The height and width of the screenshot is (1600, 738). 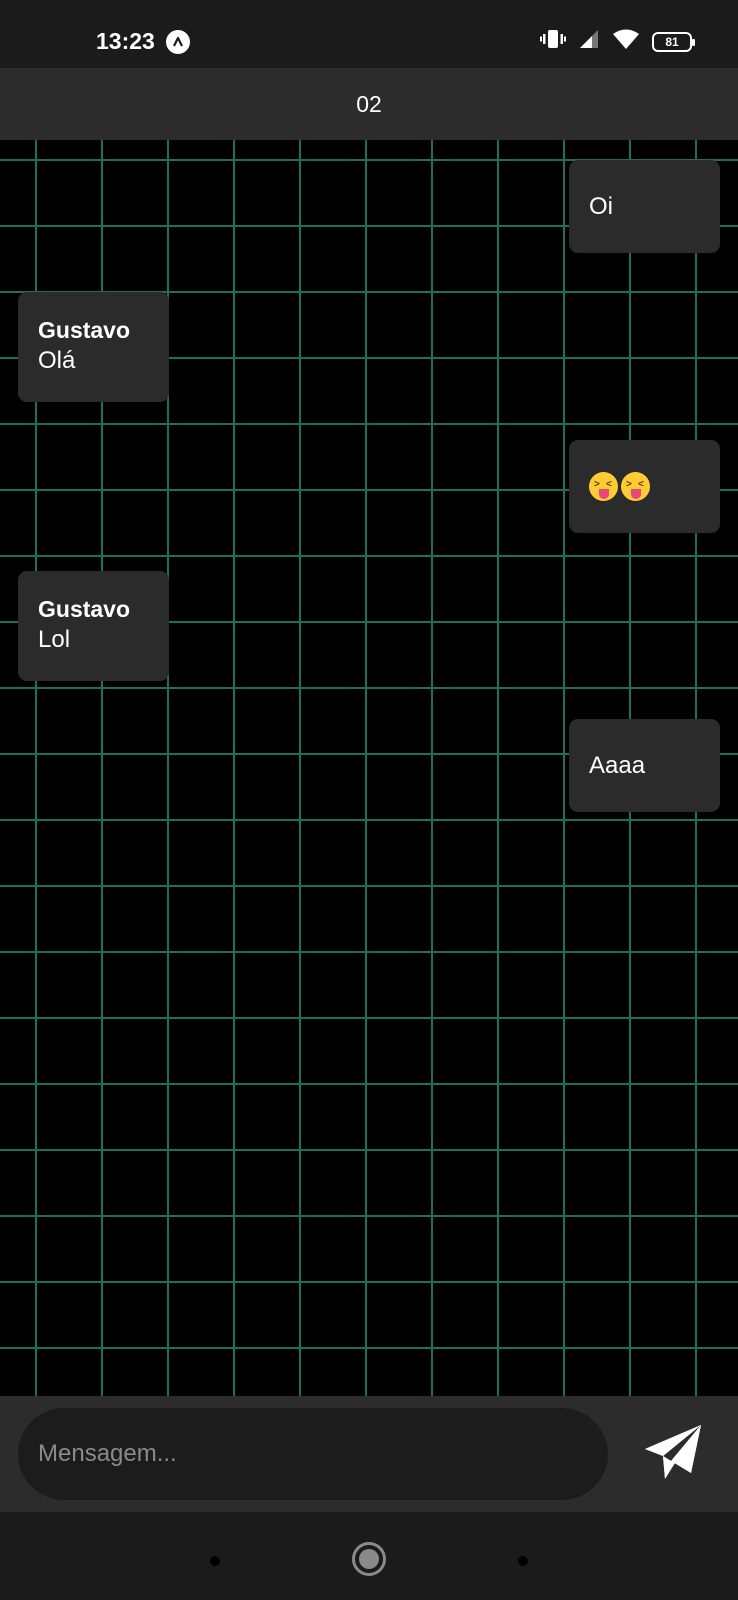 I want to click on system-nav-bar, so click(x=369, y=1556).